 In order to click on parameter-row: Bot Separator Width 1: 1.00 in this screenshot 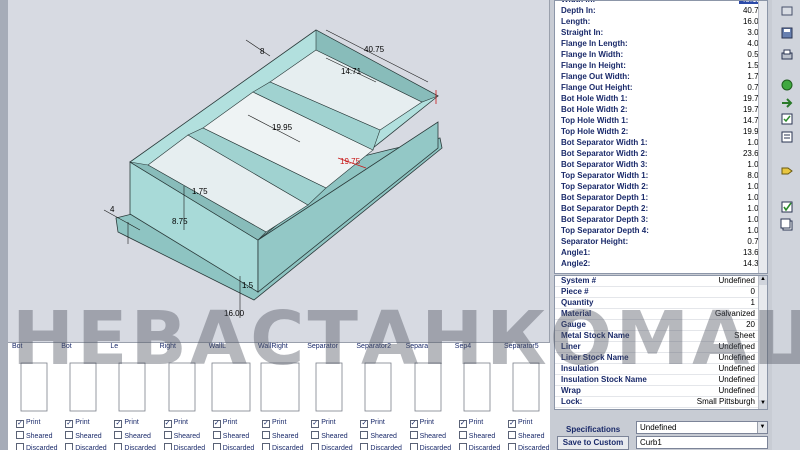, I will do `click(661, 143)`.